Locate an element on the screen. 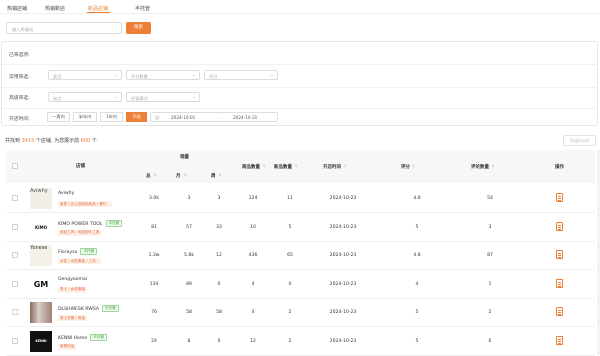 Image resolution: width=600 pixels, height=356 pixels. shop-name-text: Aviwhy is located at coordinates (66, 193).